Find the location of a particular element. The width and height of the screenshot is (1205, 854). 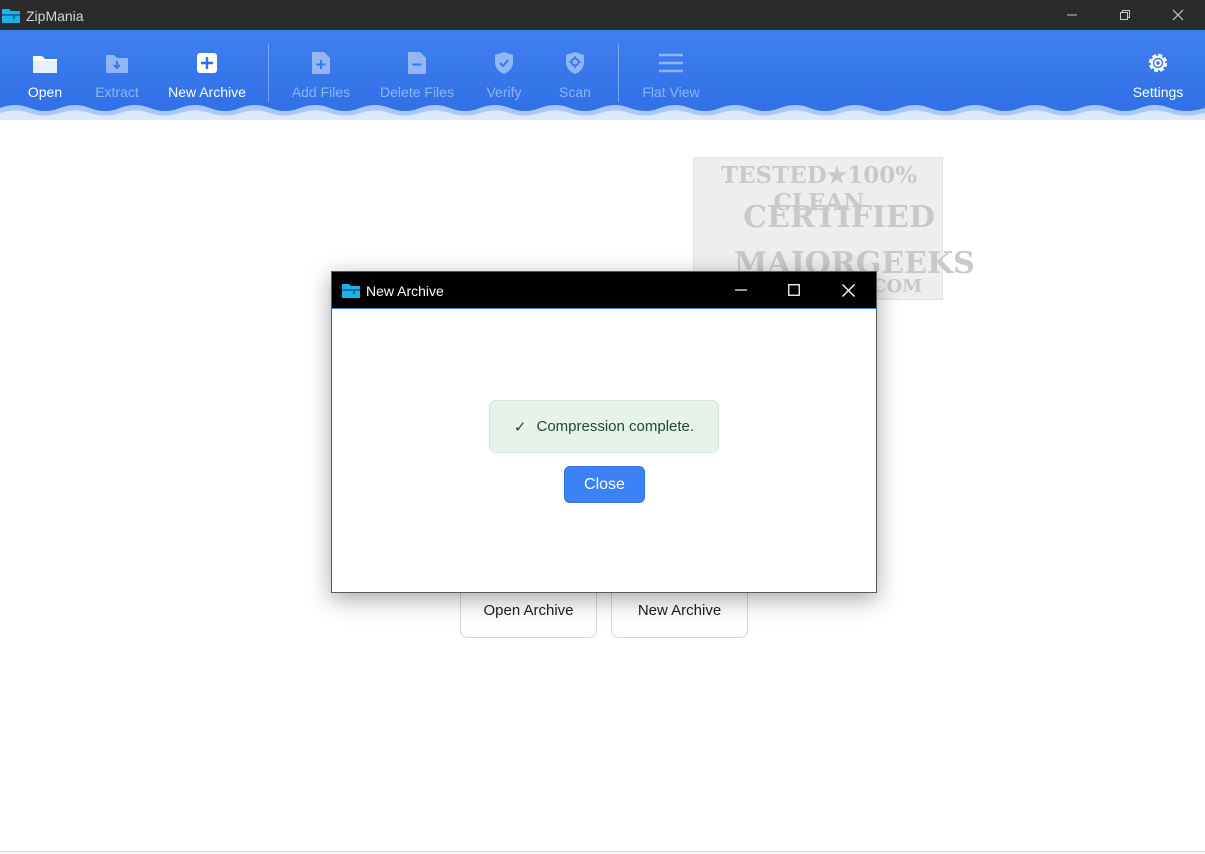

flat-view-label: Flat View is located at coordinates (671, 92).